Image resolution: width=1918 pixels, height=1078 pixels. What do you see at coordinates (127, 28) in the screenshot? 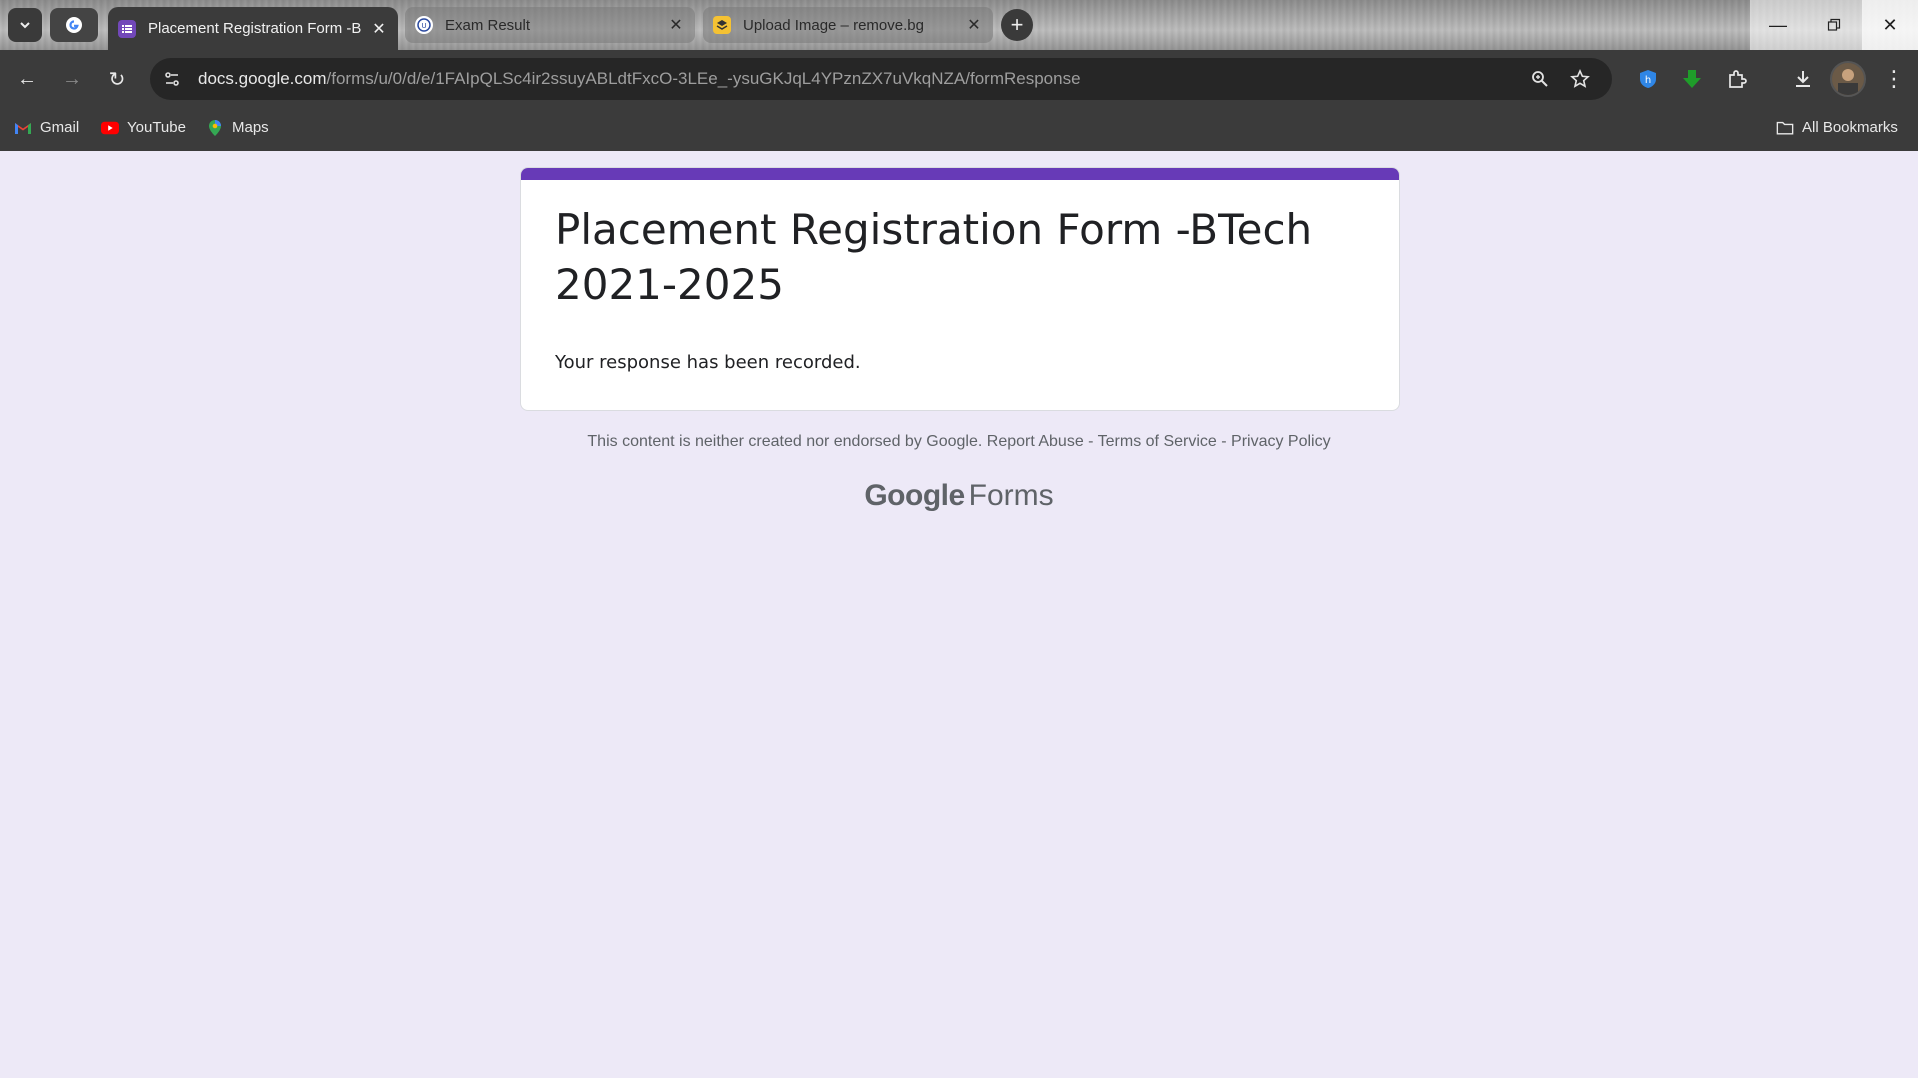
I see `google-forms-icon` at bounding box center [127, 28].